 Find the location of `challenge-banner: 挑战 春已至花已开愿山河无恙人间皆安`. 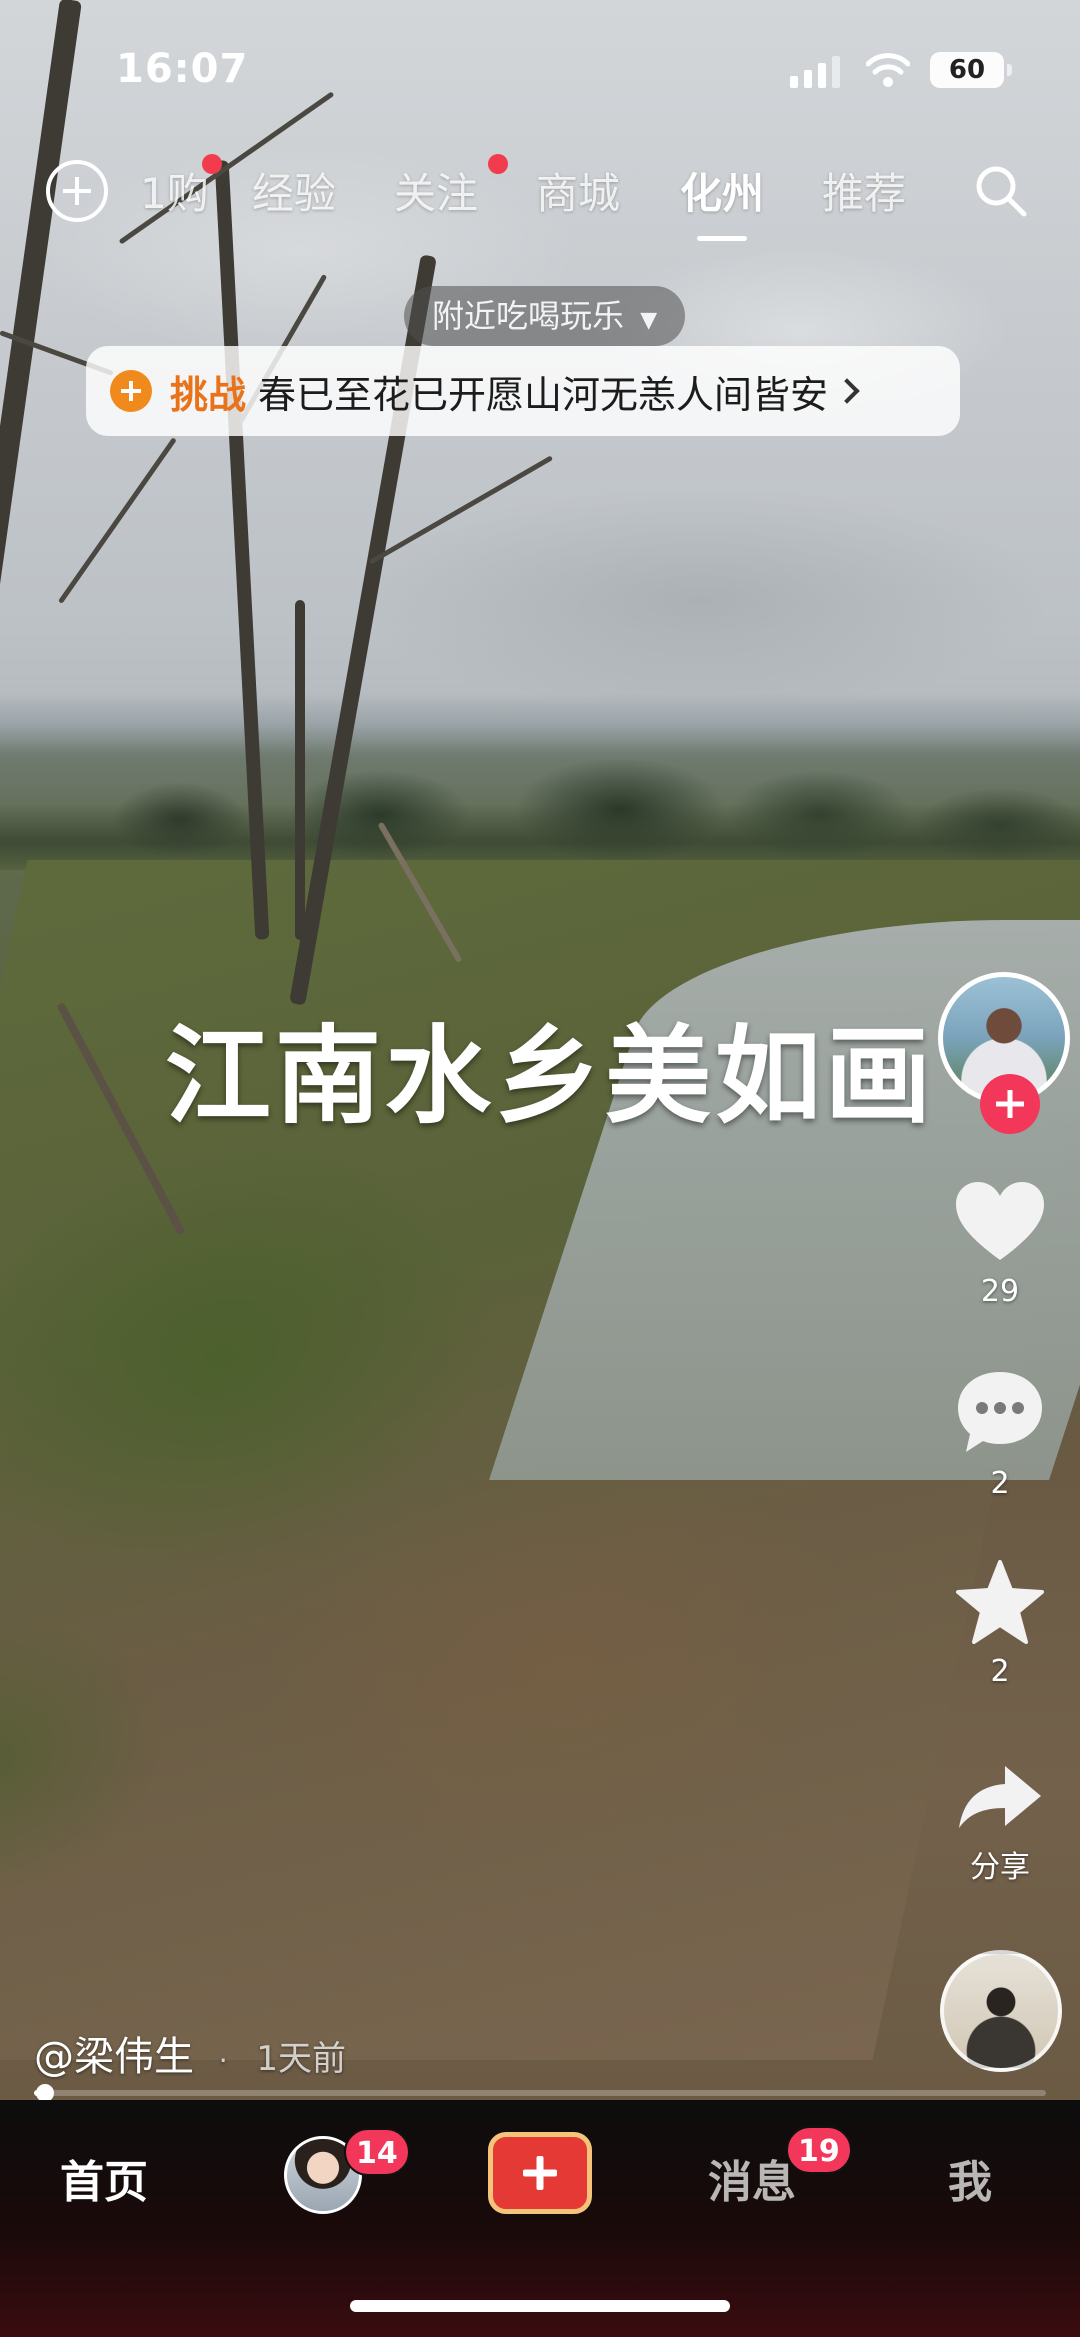

challenge-banner: 挑战 春已至花已开愿山河无恙人间皆安 is located at coordinates (523, 391).